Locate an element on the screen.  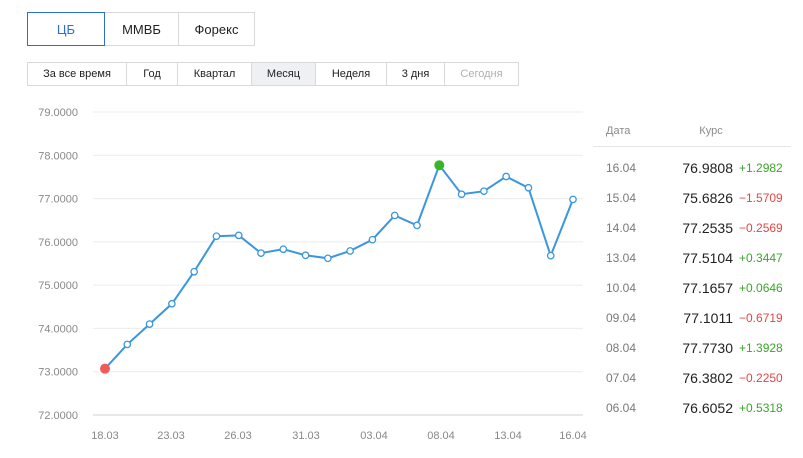
y-tick-label: 74.0000 is located at coordinates (58, 329).